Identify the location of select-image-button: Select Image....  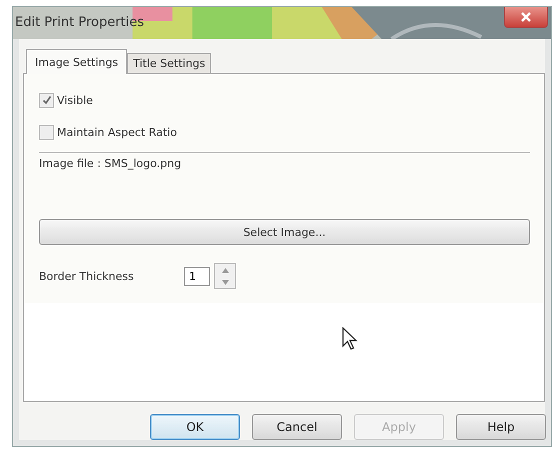
(284, 232).